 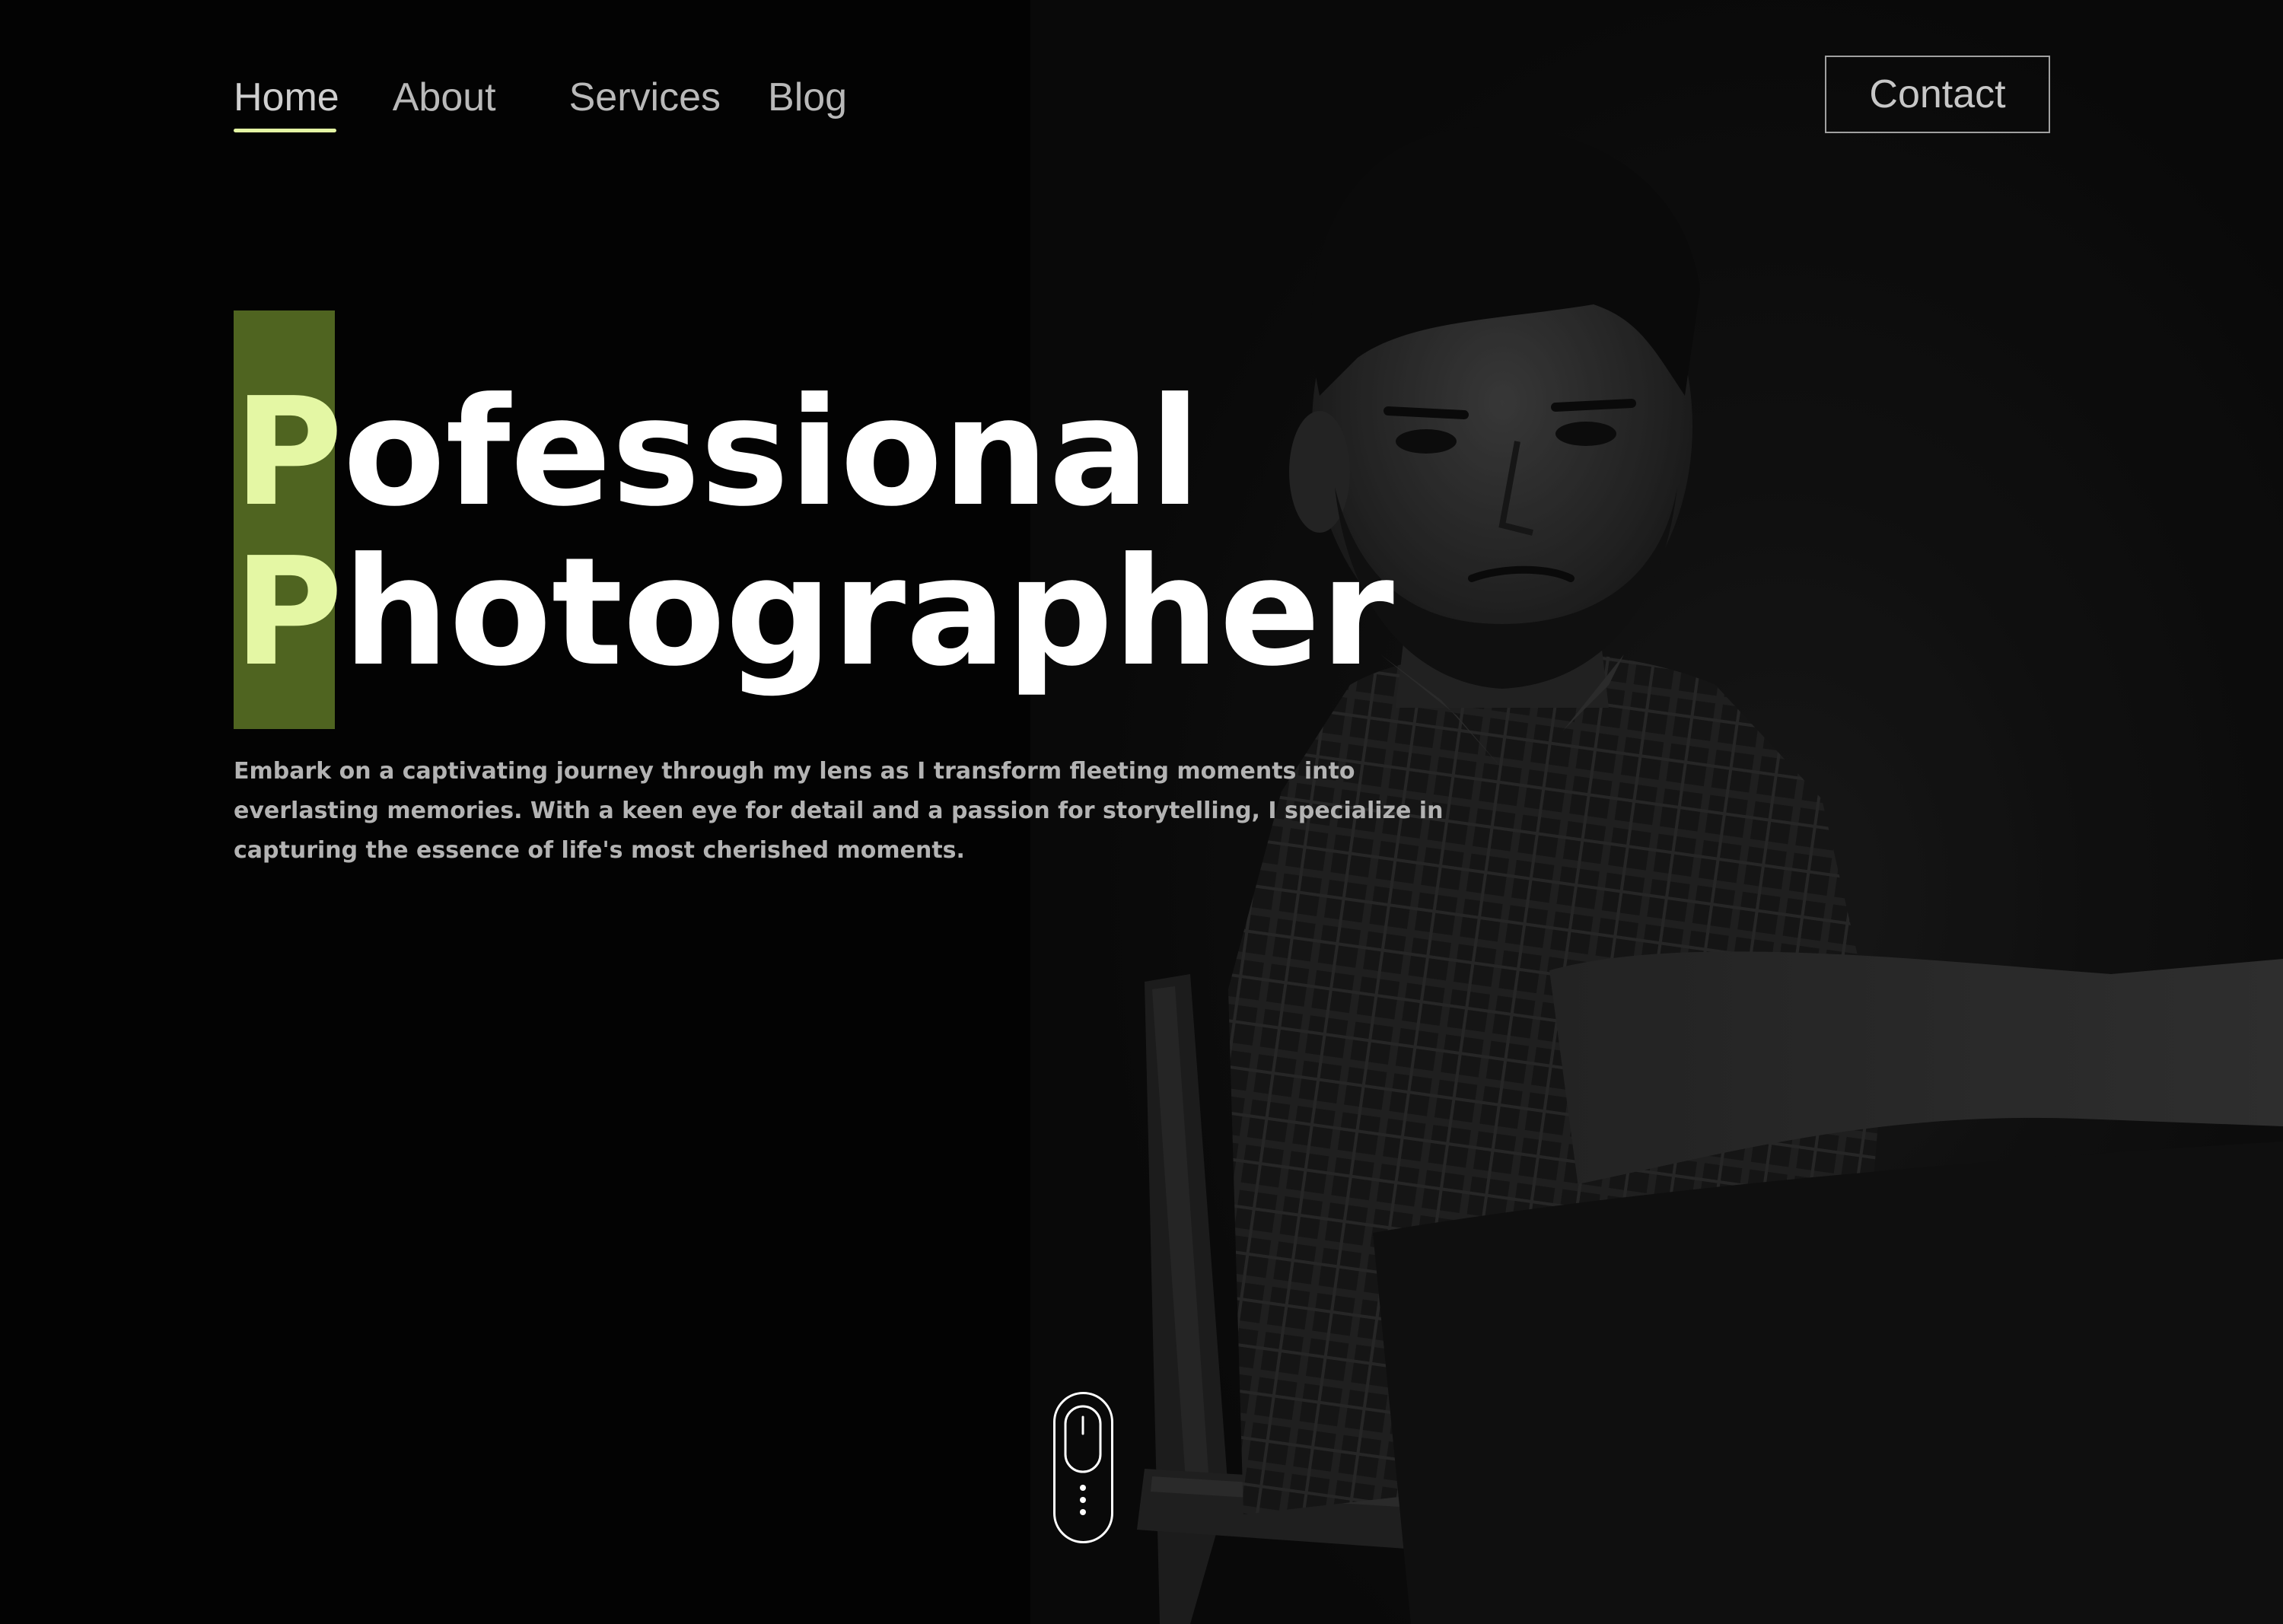 I want to click on nav-link-blog: Blog, so click(x=807, y=97).